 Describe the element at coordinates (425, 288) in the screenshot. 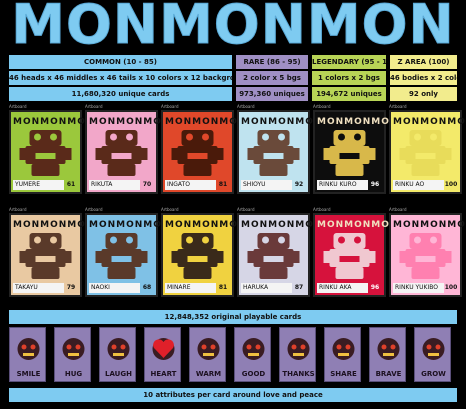

I see `card-nameplate: RINKU YUKIBO 100` at that location.